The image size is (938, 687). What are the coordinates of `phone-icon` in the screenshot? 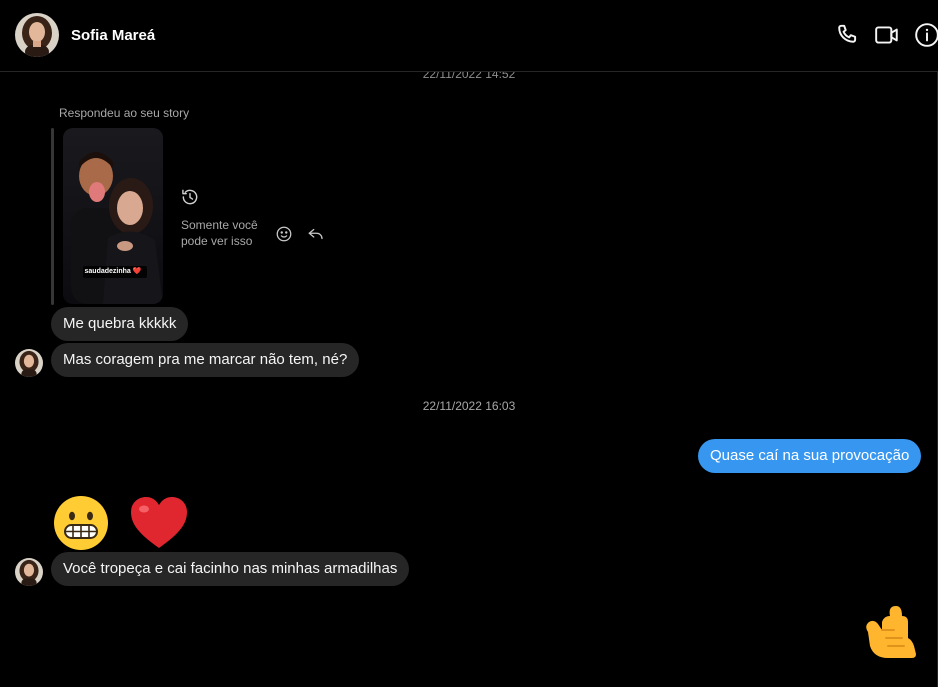 It's located at (847, 35).